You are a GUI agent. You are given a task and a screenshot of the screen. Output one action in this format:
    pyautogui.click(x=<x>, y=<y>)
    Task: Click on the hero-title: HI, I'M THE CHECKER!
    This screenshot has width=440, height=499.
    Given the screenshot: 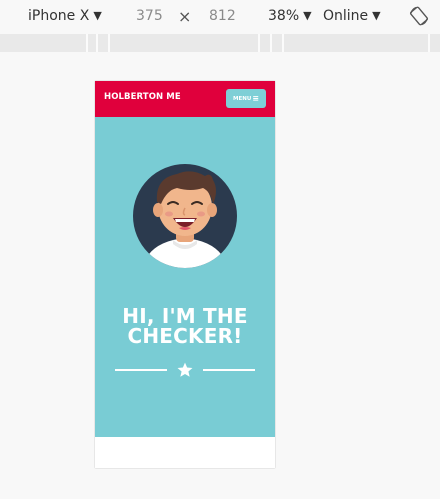 What is the action you would take?
    pyautogui.click(x=185, y=326)
    